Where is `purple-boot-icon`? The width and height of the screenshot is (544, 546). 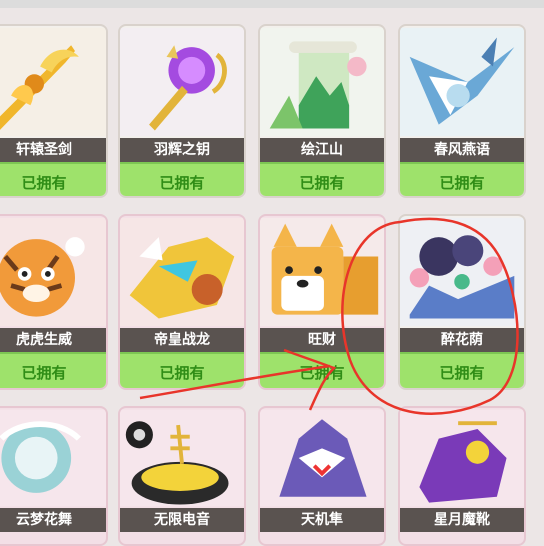
purple-boot-icon is located at coordinates (462, 458).